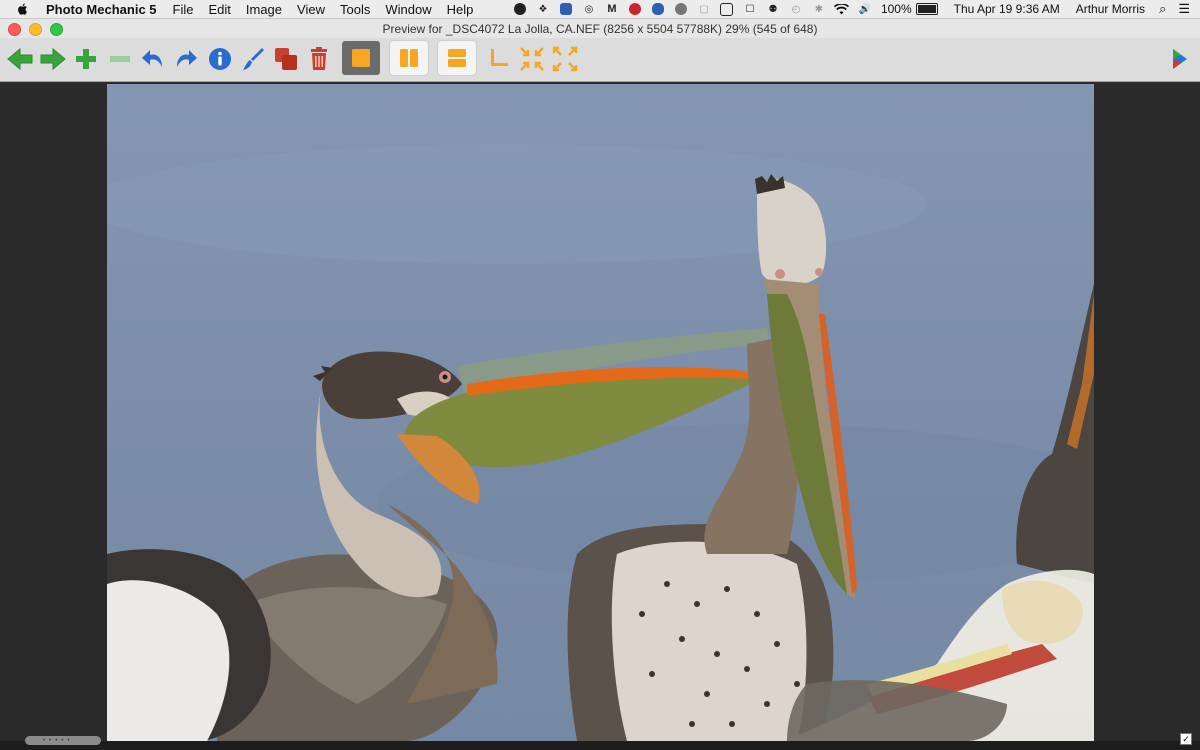 This screenshot has width=1200, height=750. I want to click on two-columns-icon, so click(409, 58).